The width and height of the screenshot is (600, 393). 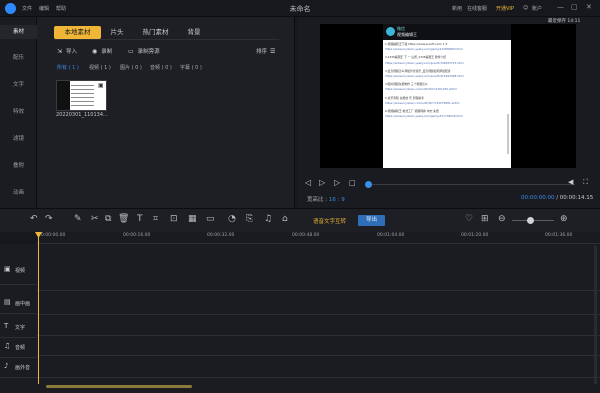 What do you see at coordinates (119, 386) in the screenshot?
I see `timeline-horizontal-scrollbar` at bounding box center [119, 386].